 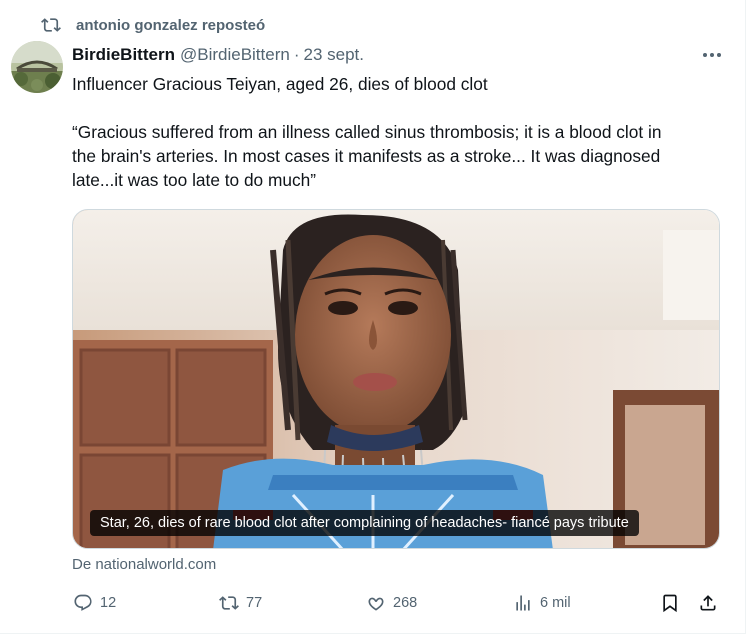 I want to click on tweet-date: 23 sept., so click(x=334, y=55).